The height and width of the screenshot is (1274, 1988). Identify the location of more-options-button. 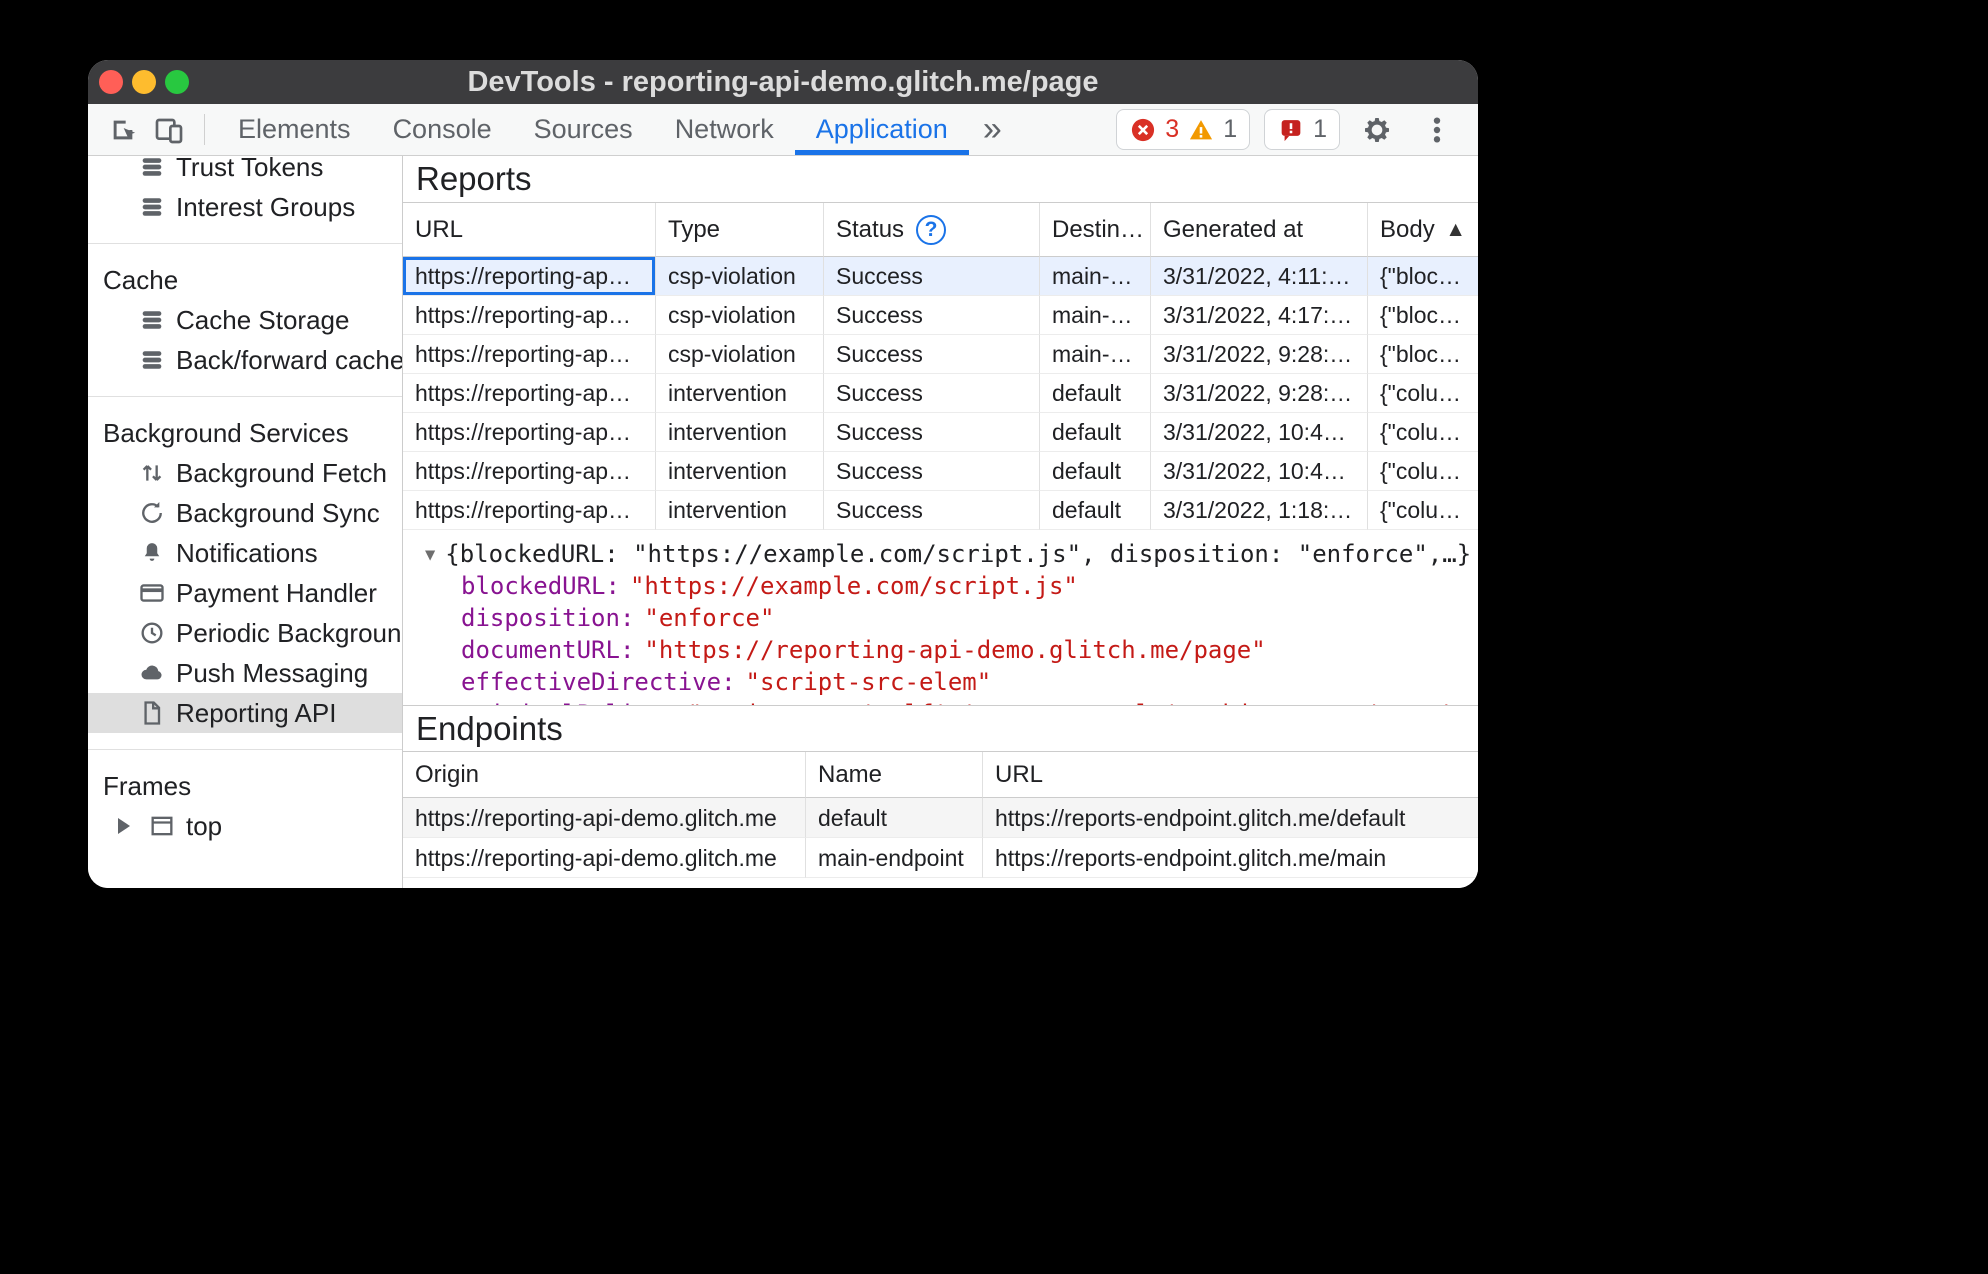
(1437, 130).